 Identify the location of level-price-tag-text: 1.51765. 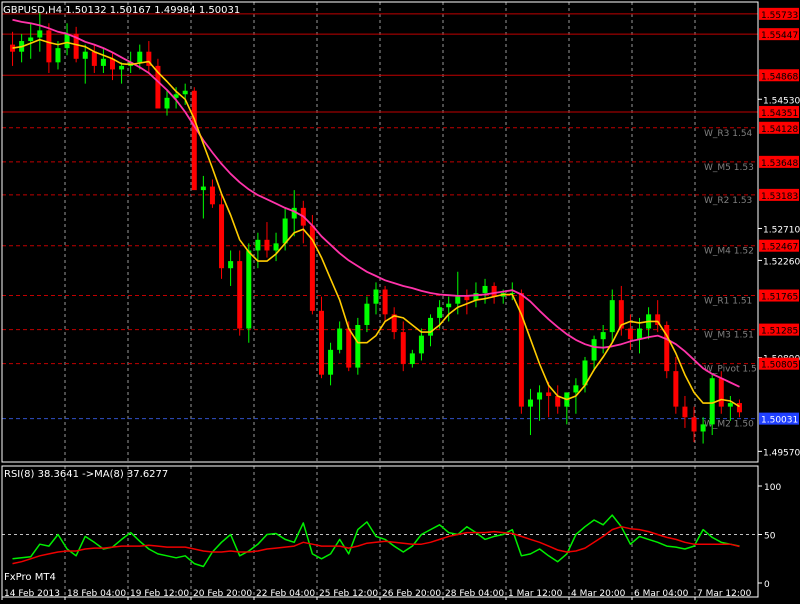
(779, 298).